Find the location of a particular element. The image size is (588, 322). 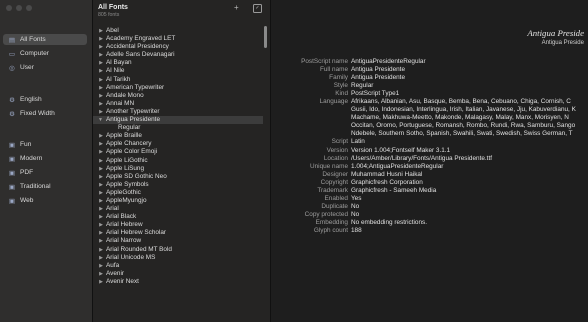

info-key: Script is located at coordinates (339, 142).